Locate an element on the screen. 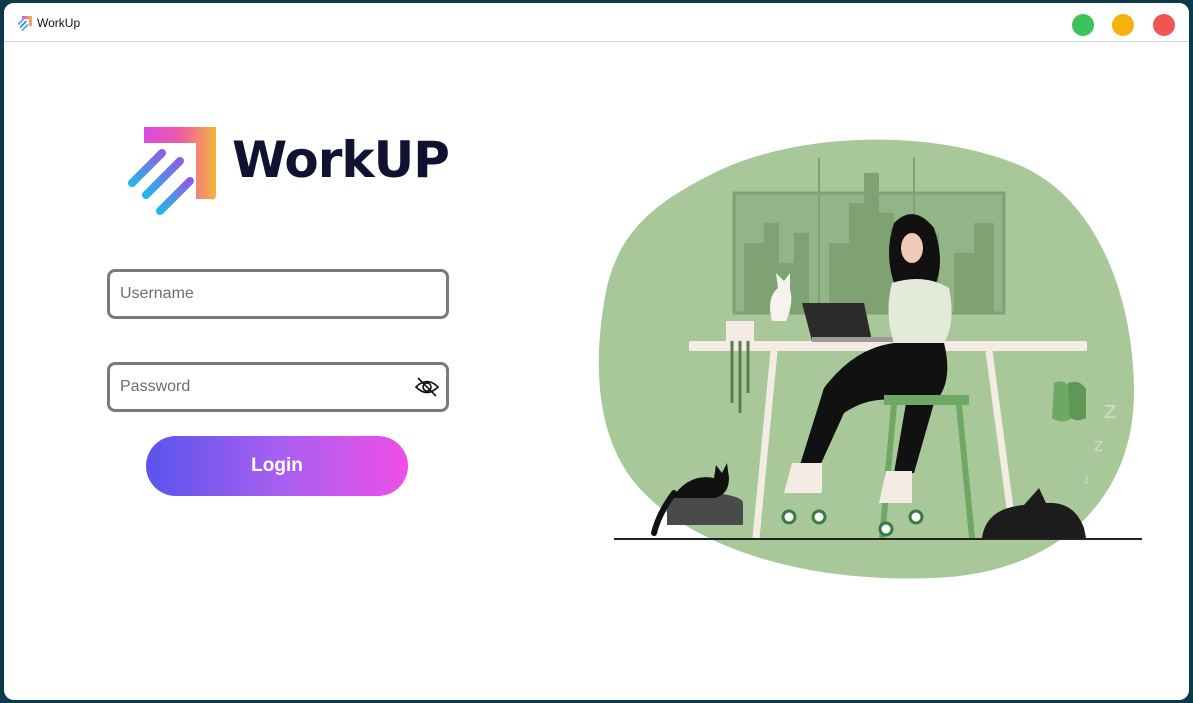 The image size is (1193, 703). title-bar: WorkUp is located at coordinates (596, 22).